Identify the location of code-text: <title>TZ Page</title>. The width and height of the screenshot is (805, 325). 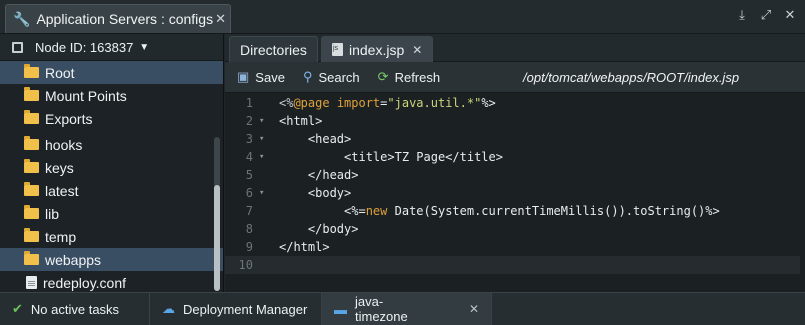
(391, 157).